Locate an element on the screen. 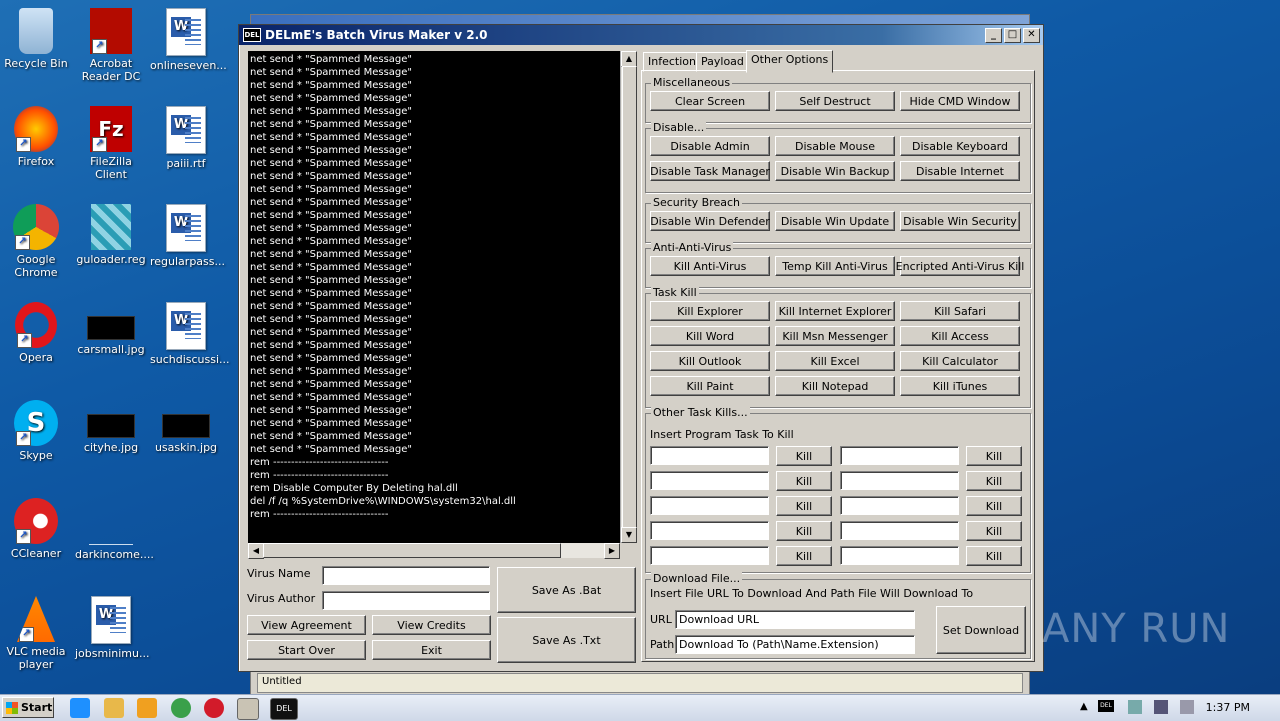 Image resolution: width=1280 pixels, height=721 pixels. kill-outlook-button: Kill Outlook is located at coordinates (710, 361).